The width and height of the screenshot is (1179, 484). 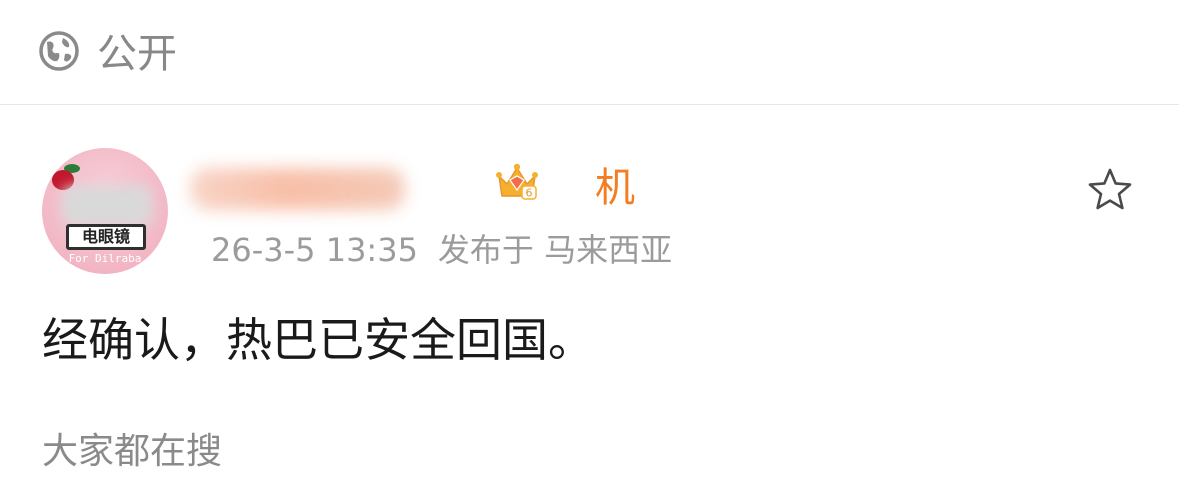 I want to click on post-location: 发布于 马来西亚, so click(x=555, y=250).